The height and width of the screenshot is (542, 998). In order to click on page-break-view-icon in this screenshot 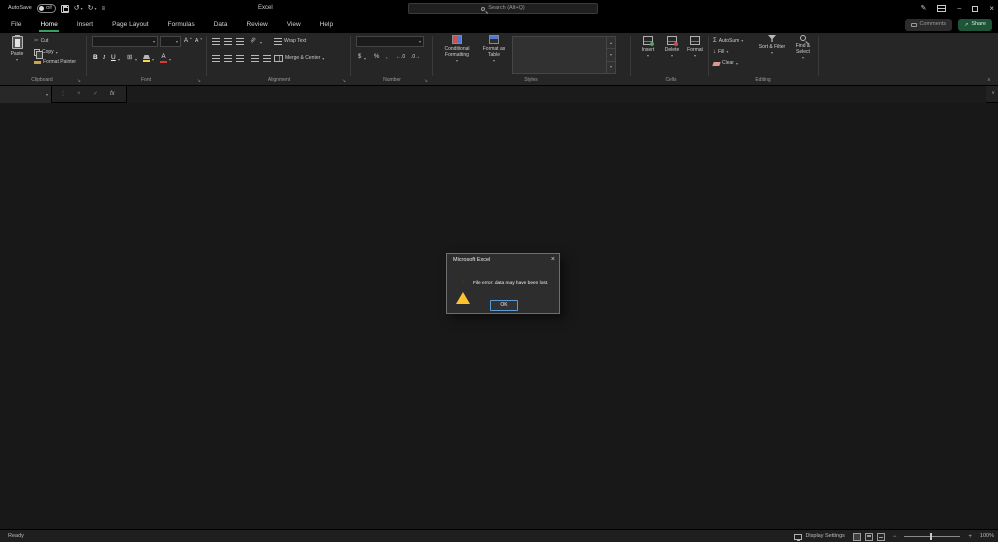, I will do `click(880, 536)`.